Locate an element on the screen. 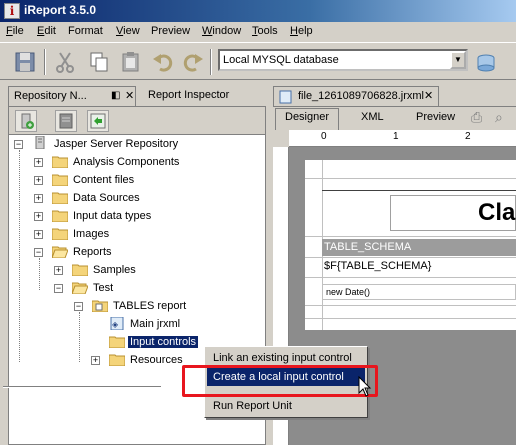 Image resolution: width=516 pixels, height=445 pixels. menu-tools: Tools is located at coordinates (265, 31).